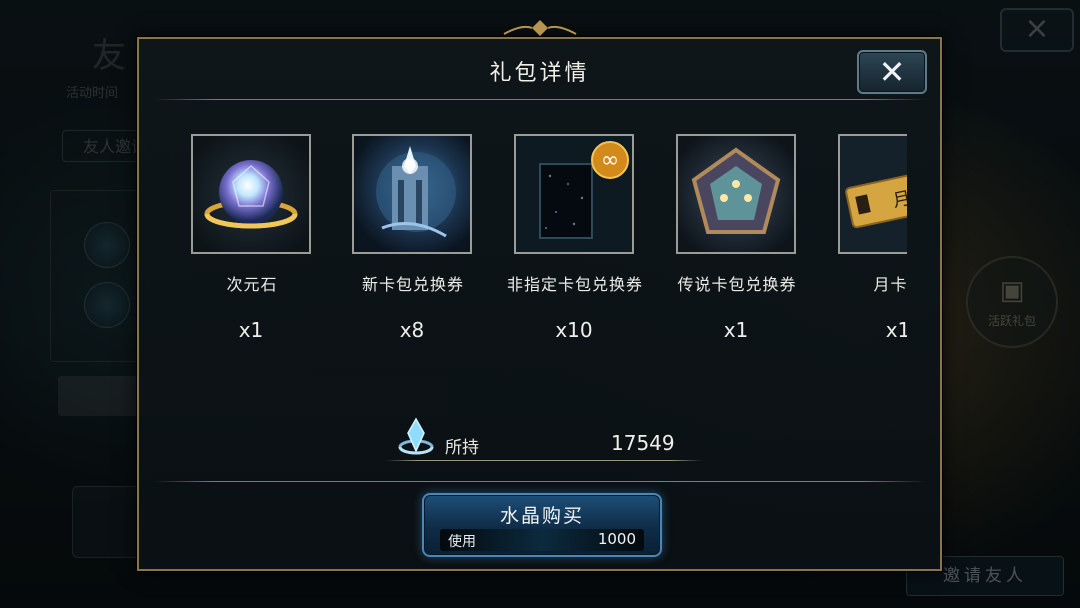 This screenshot has height=608, width=1080. I want to click on item-name: 新卡包兑换券, so click(412, 284).